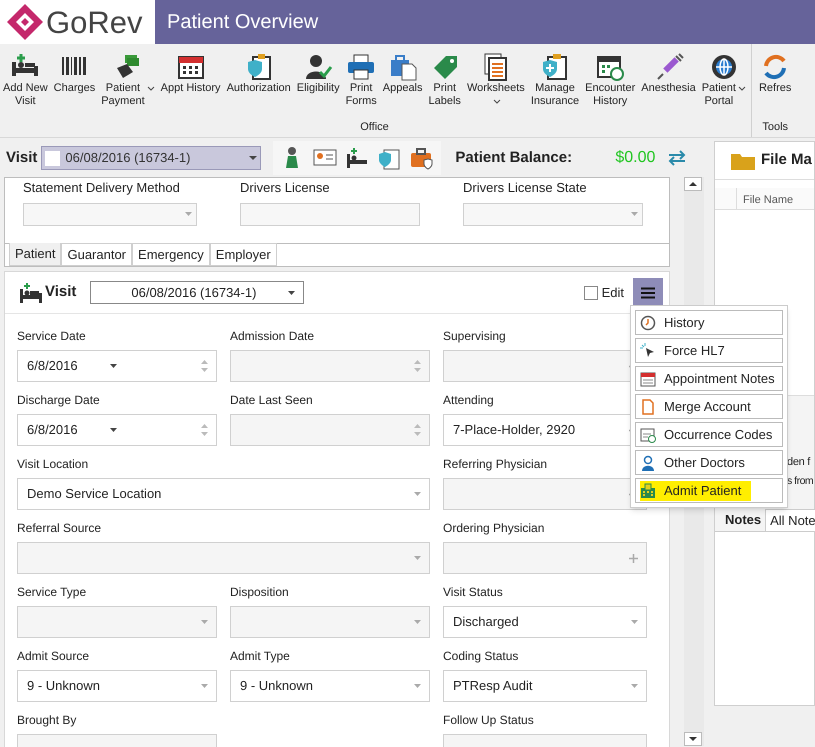  I want to click on menu-item: History, so click(709, 322).